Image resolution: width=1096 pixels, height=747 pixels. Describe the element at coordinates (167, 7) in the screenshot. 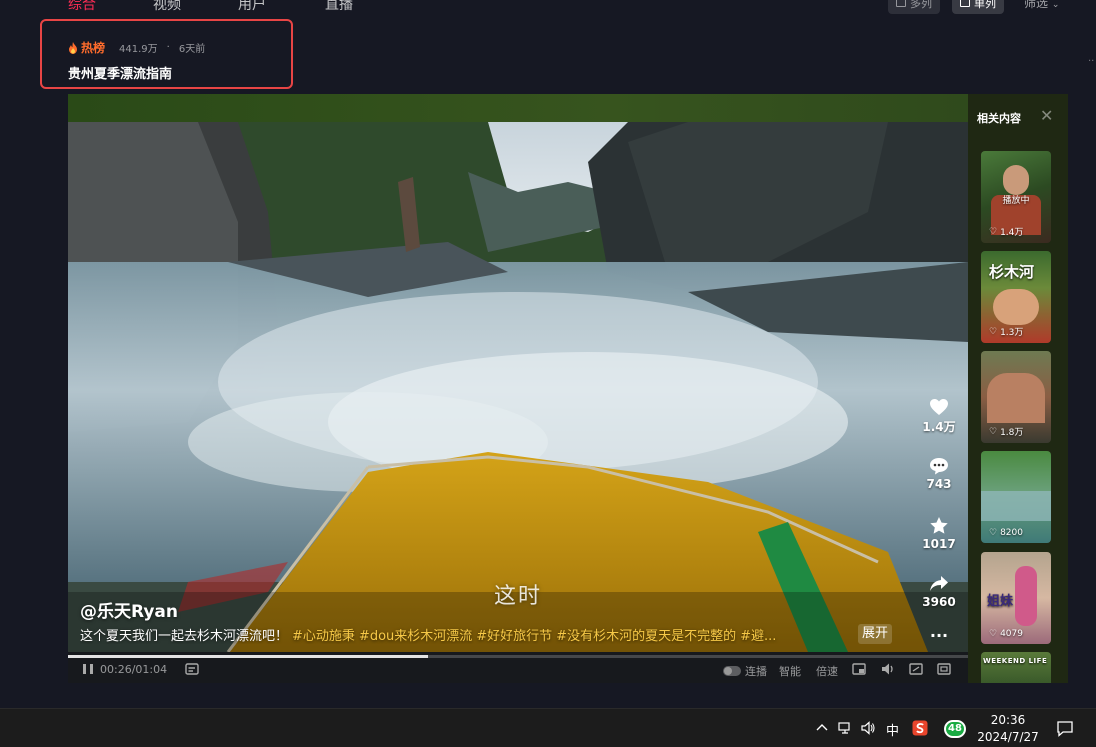

I see `tab-video: 视频` at that location.